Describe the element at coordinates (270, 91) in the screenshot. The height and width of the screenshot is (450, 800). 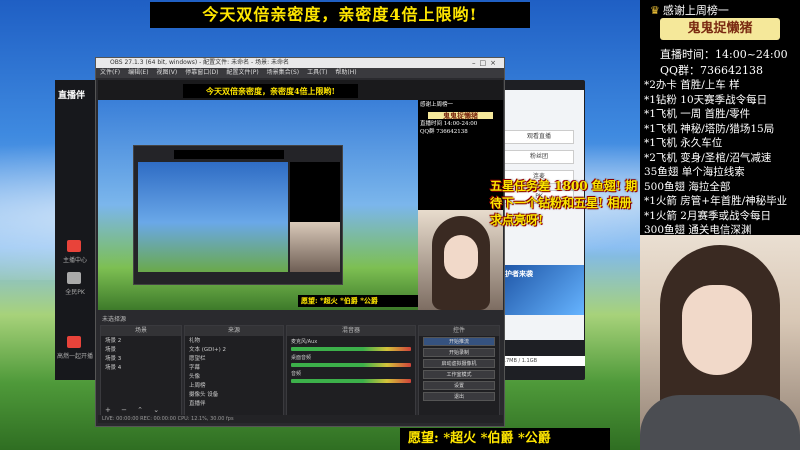
I see `preview-banner: 今天双倍亲密度，亲密度4倍上限哟!` at that location.